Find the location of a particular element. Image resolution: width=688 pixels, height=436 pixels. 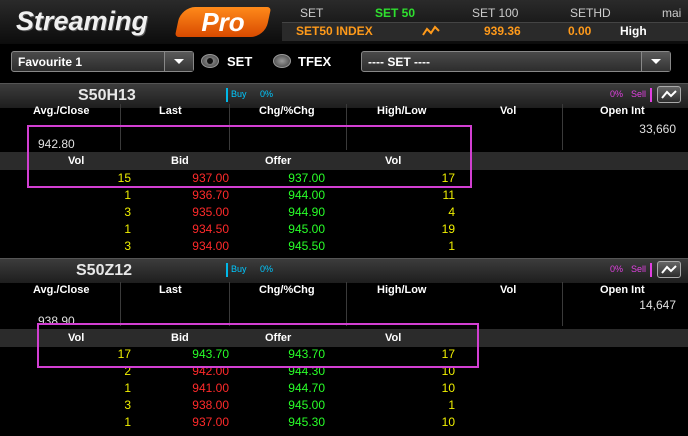

logo-streaming-text: Streaming is located at coordinates (82, 21).